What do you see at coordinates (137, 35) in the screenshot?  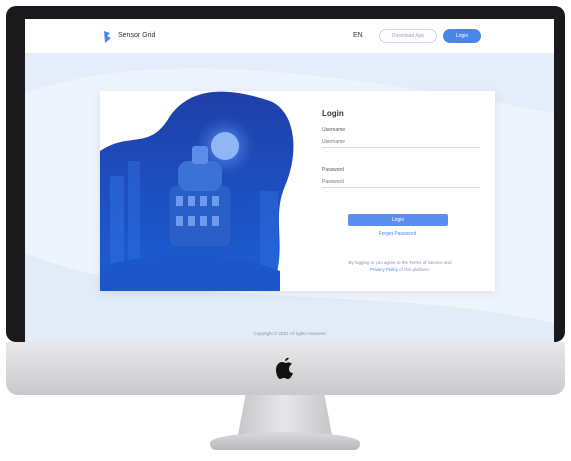 I see `brand-name: Sensor Grid` at bounding box center [137, 35].